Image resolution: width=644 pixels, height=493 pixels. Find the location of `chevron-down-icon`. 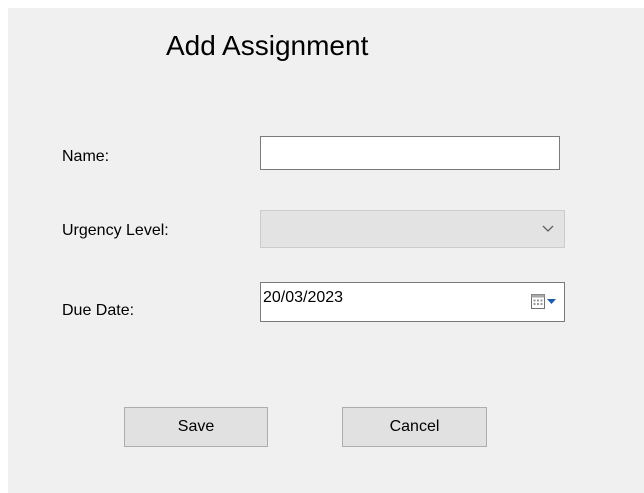

chevron-down-icon is located at coordinates (548, 228).